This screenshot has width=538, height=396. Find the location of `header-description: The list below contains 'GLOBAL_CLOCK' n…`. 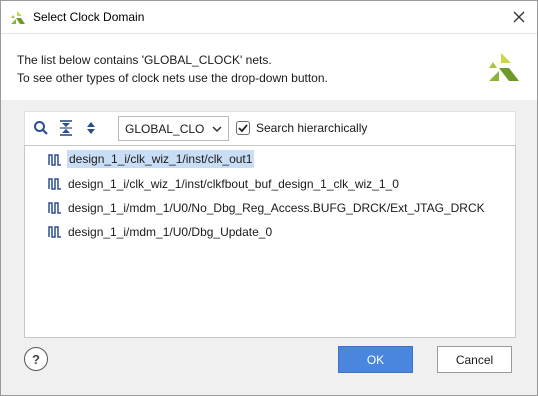

header-description: The list below contains 'GLOBAL_CLOCK' n… is located at coordinates (144, 60).